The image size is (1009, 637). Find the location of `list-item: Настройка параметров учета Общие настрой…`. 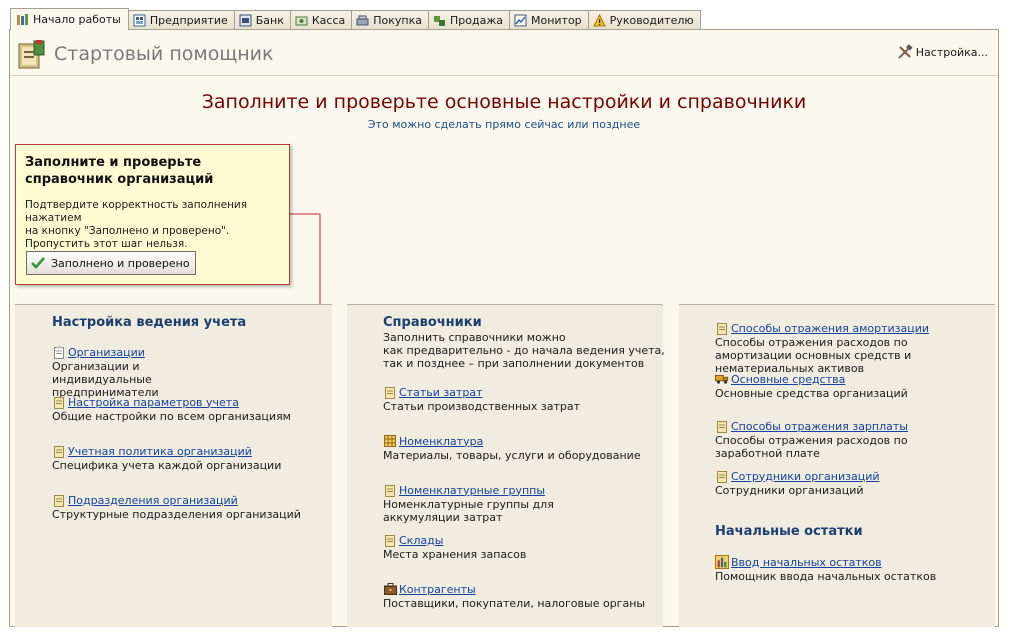

list-item: Настройка параметров учета Общие настрой… is located at coordinates (202, 409).